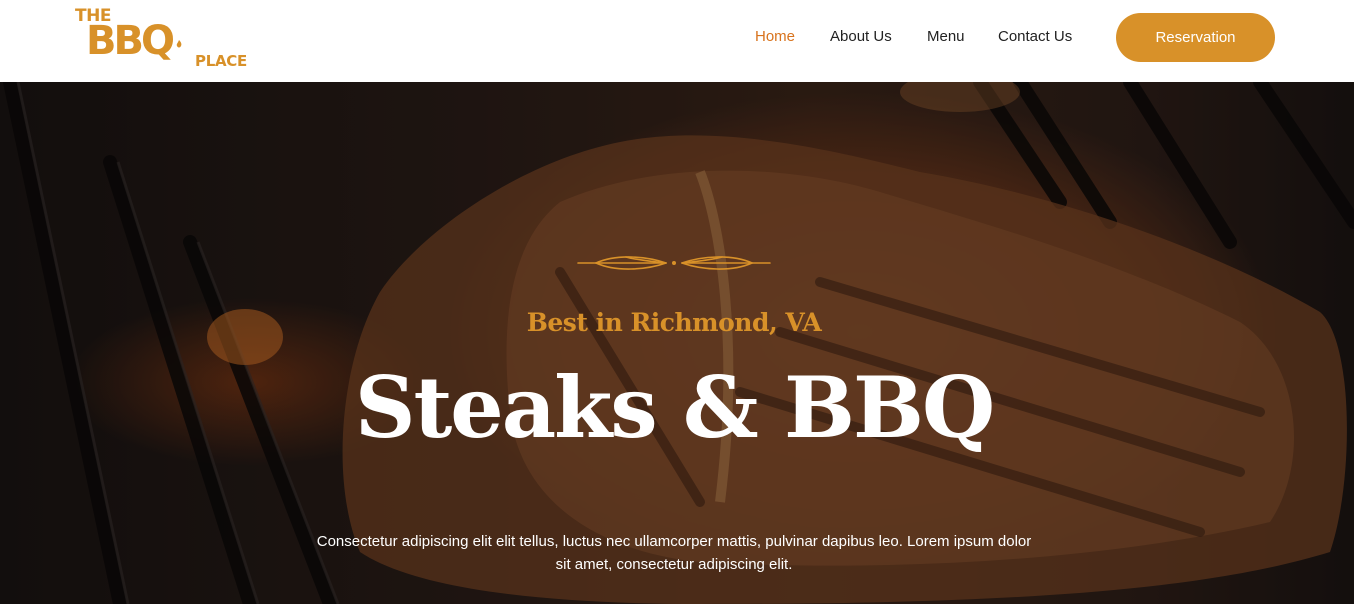  Describe the element at coordinates (674, 263) in the screenshot. I see `divider-ornament-icon` at that location.